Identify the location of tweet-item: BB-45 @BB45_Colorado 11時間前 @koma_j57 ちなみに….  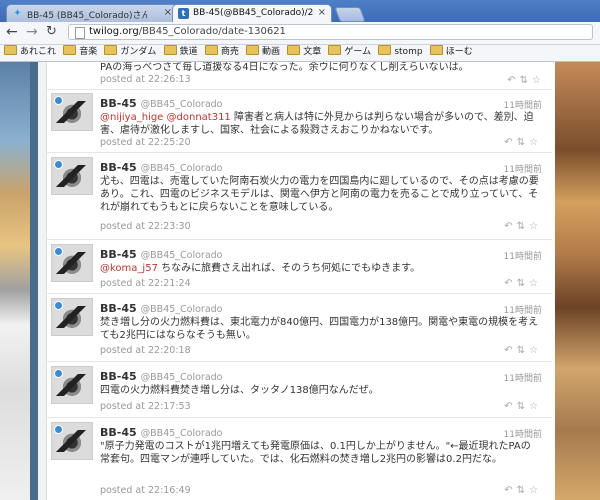
(299, 267).